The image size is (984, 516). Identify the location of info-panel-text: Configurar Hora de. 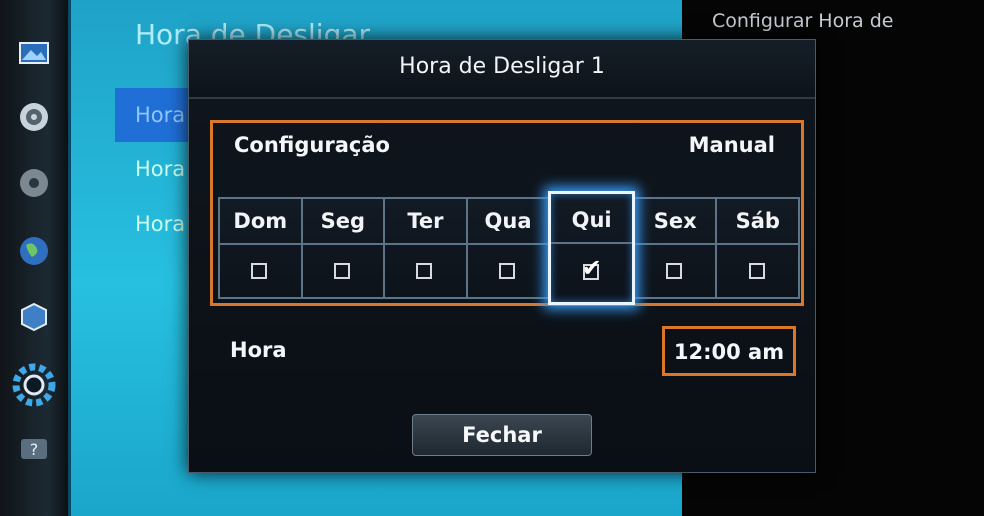
(803, 21).